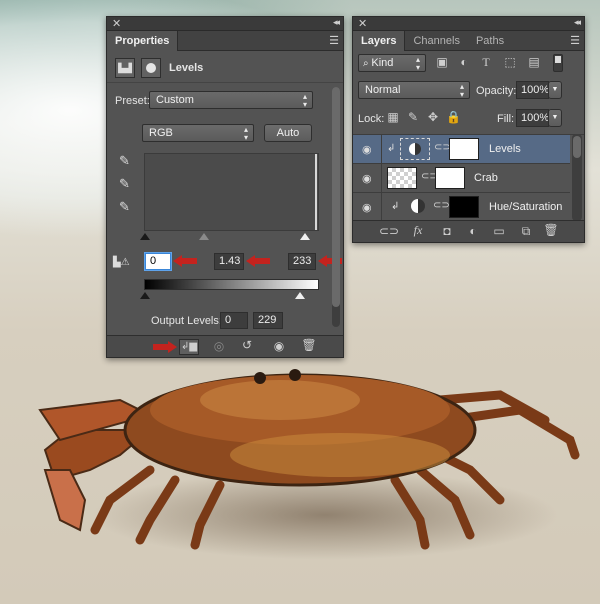  What do you see at coordinates (436, 41) in the screenshot?
I see `tab-channels: Channels` at bounding box center [436, 41].